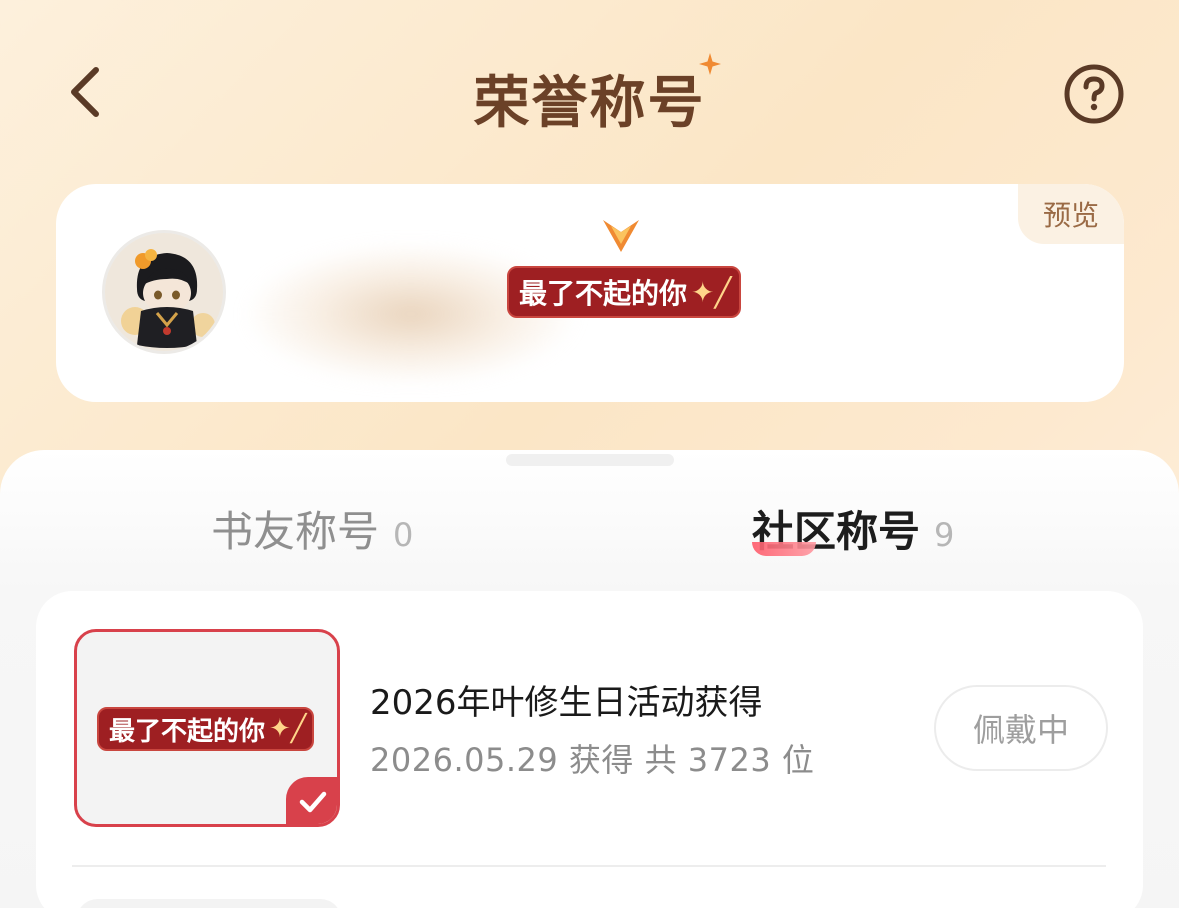 The width and height of the screenshot is (1179, 908). Describe the element at coordinates (1021, 728) in the screenshot. I see `wearing-button: 佩戴中` at that location.